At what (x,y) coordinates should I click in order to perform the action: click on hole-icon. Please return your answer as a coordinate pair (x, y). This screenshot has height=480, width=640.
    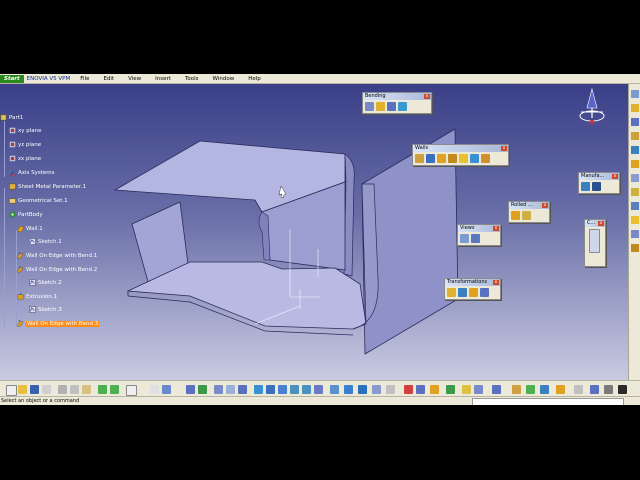
    Looking at the image, I should click on (635, 122).